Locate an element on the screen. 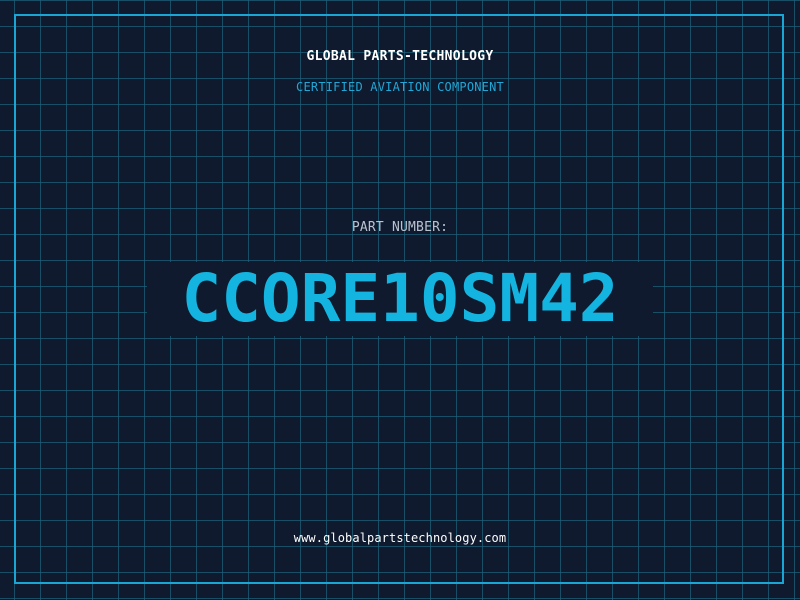 This screenshot has width=800, height=600. company-name: GLOBAL PARTS-TECHNOLOGY is located at coordinates (400, 56).